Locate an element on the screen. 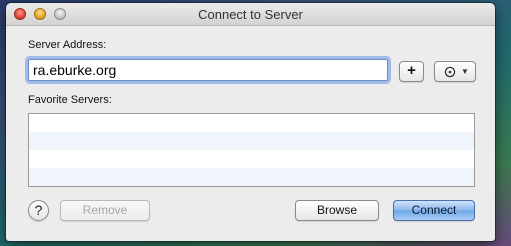  gear-icon is located at coordinates (450, 72).